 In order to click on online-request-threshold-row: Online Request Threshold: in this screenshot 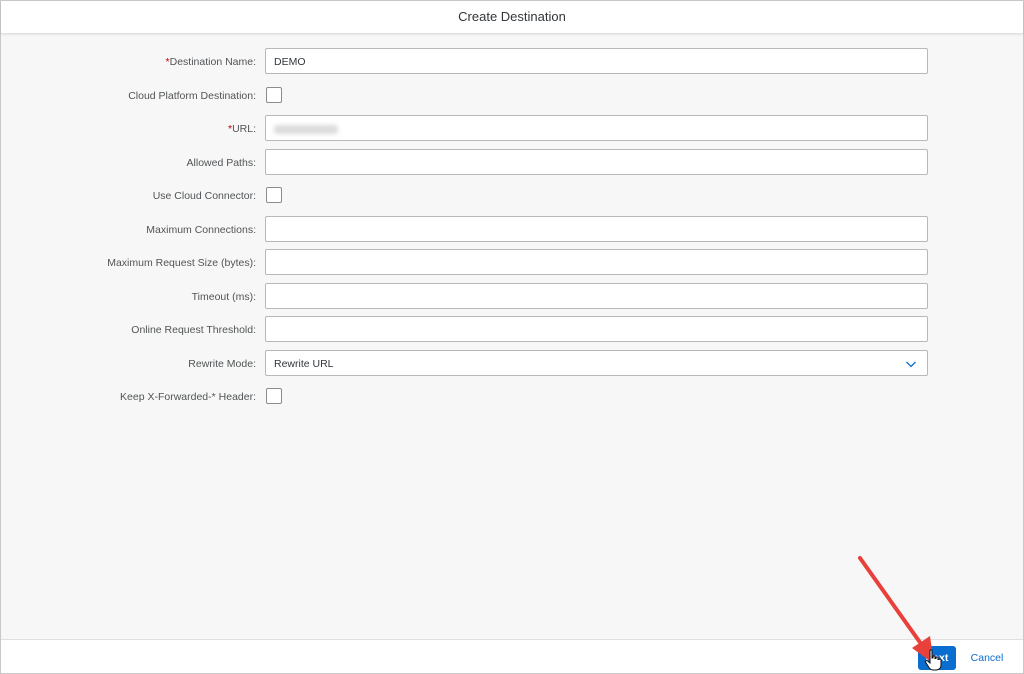, I will do `click(512, 330)`.